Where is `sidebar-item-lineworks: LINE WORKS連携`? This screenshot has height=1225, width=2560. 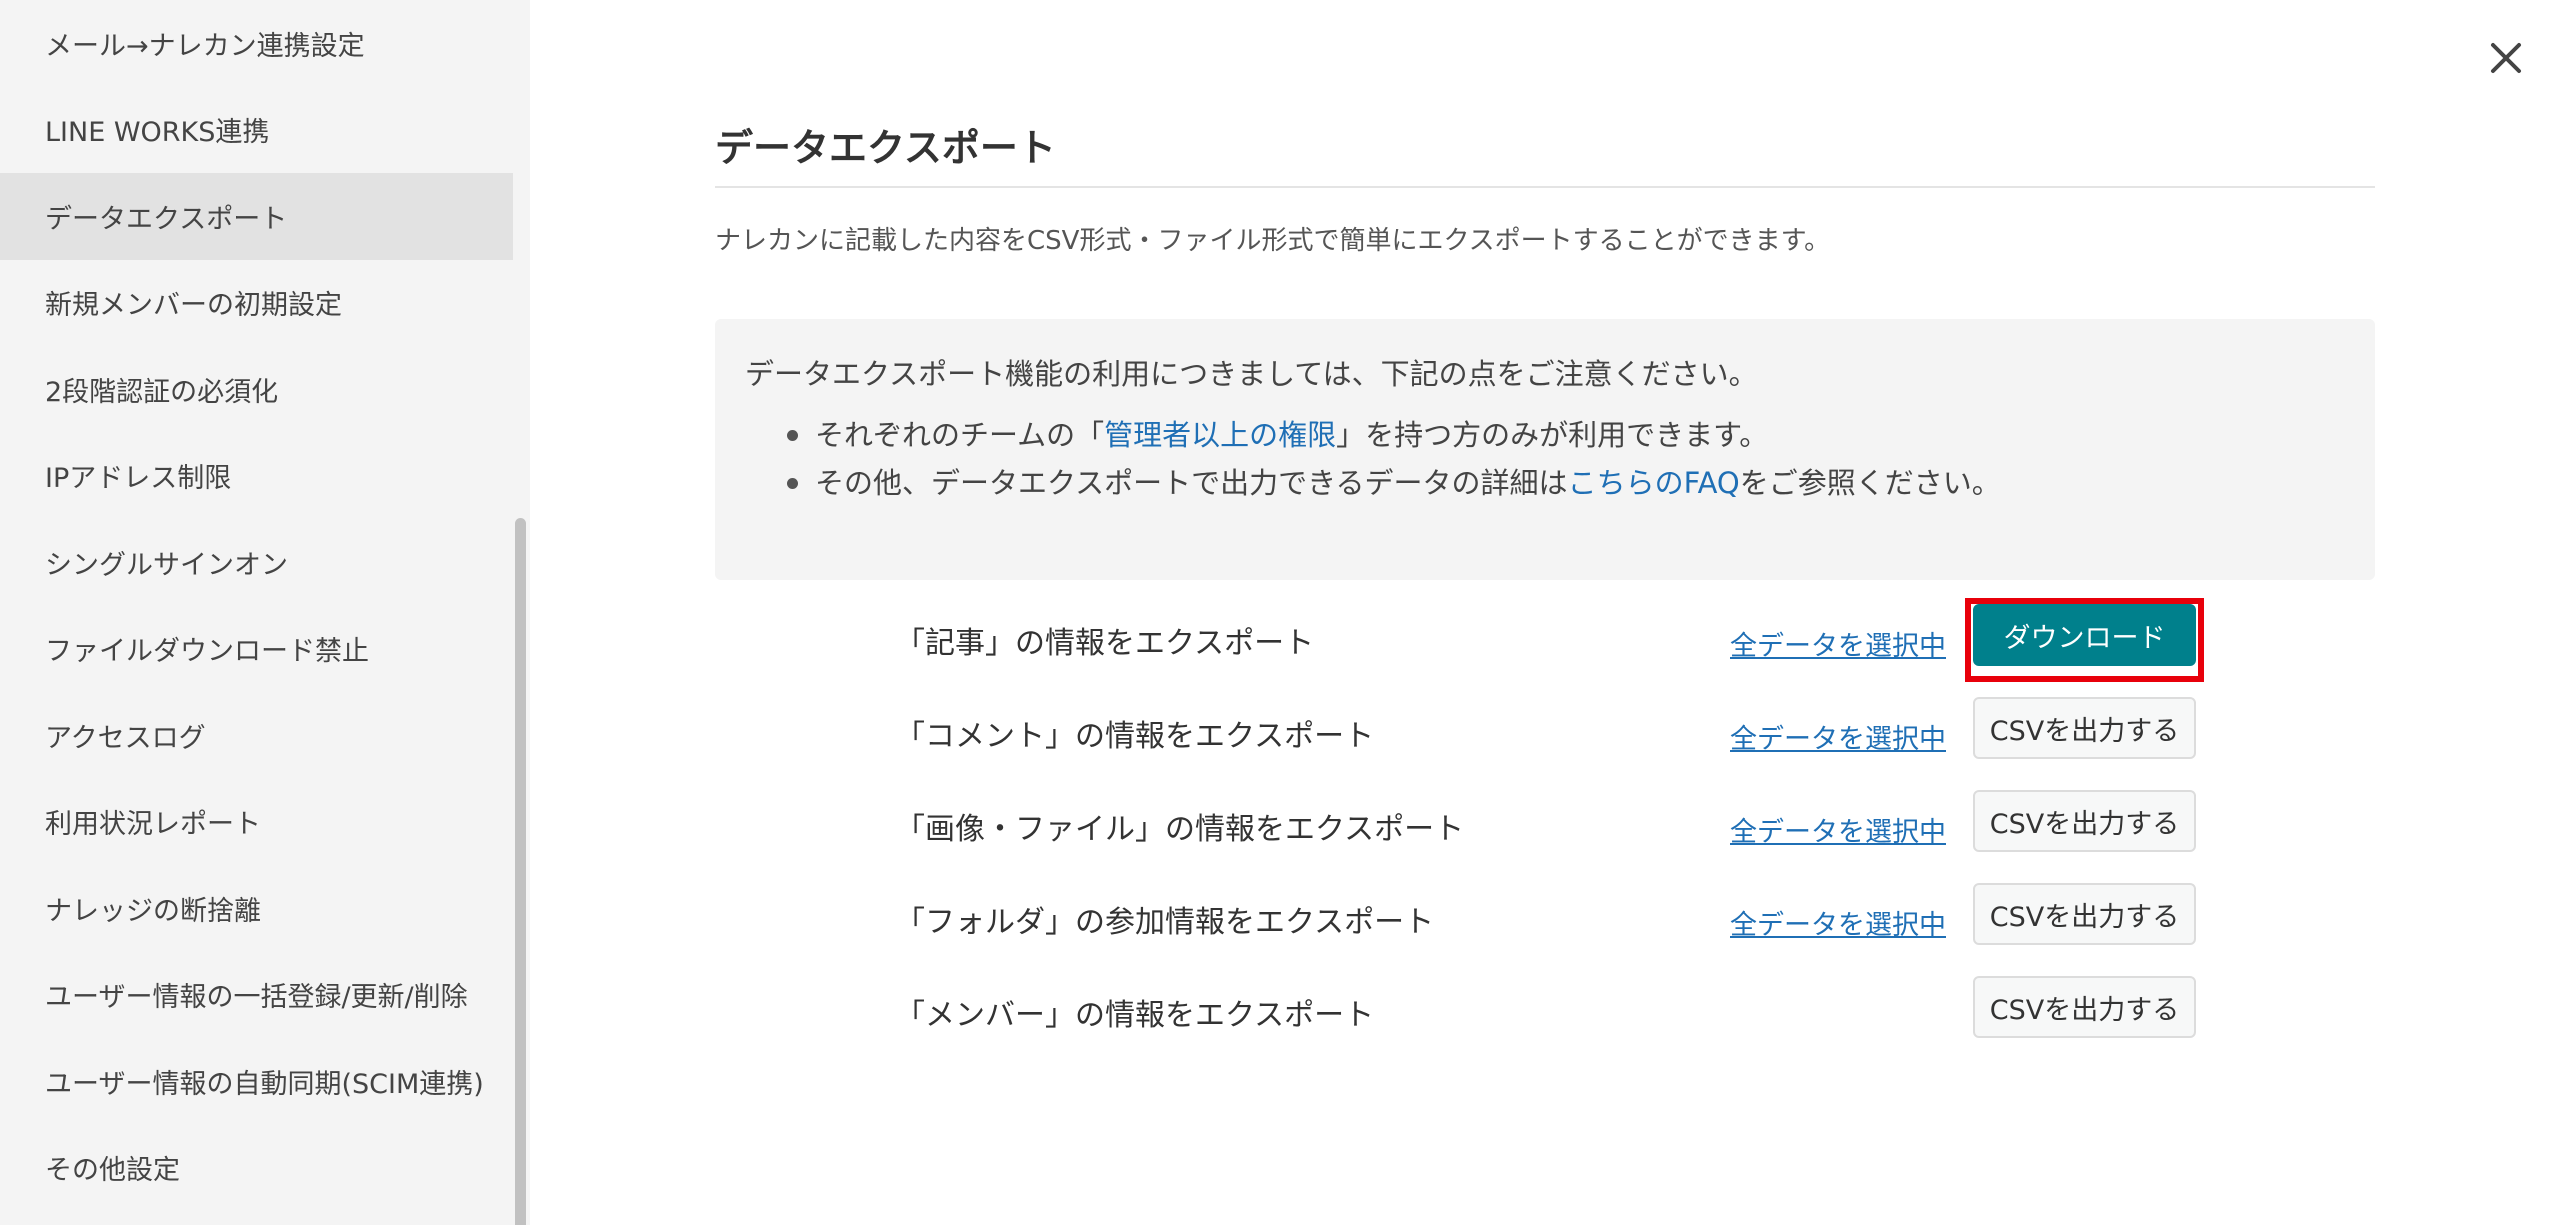 sidebar-item-lineworks: LINE WORKS連携 is located at coordinates (256, 130).